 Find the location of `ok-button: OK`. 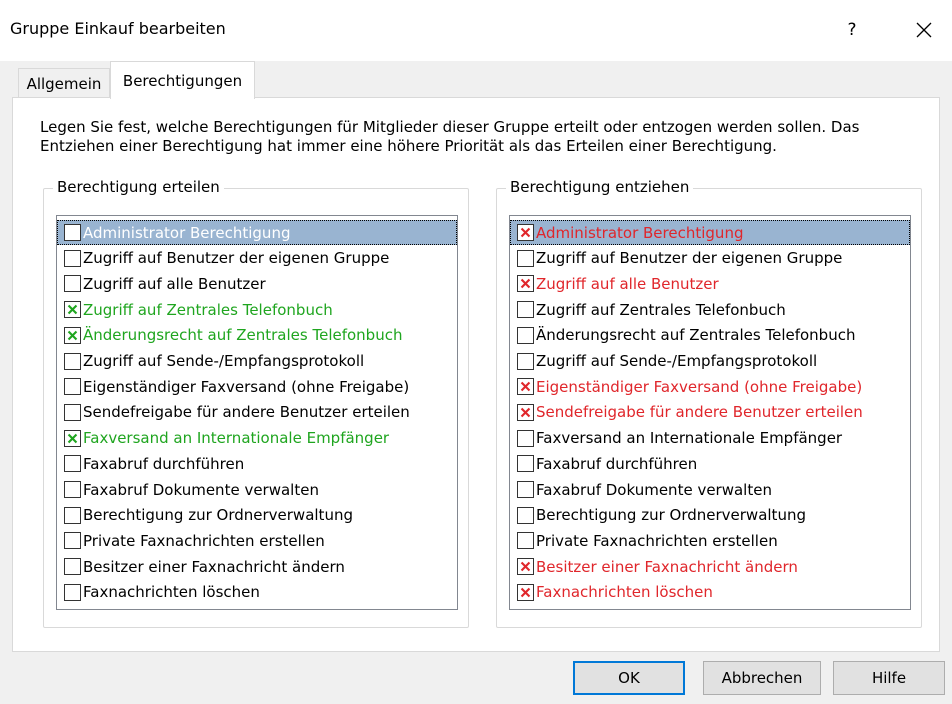

ok-button: OK is located at coordinates (629, 678).